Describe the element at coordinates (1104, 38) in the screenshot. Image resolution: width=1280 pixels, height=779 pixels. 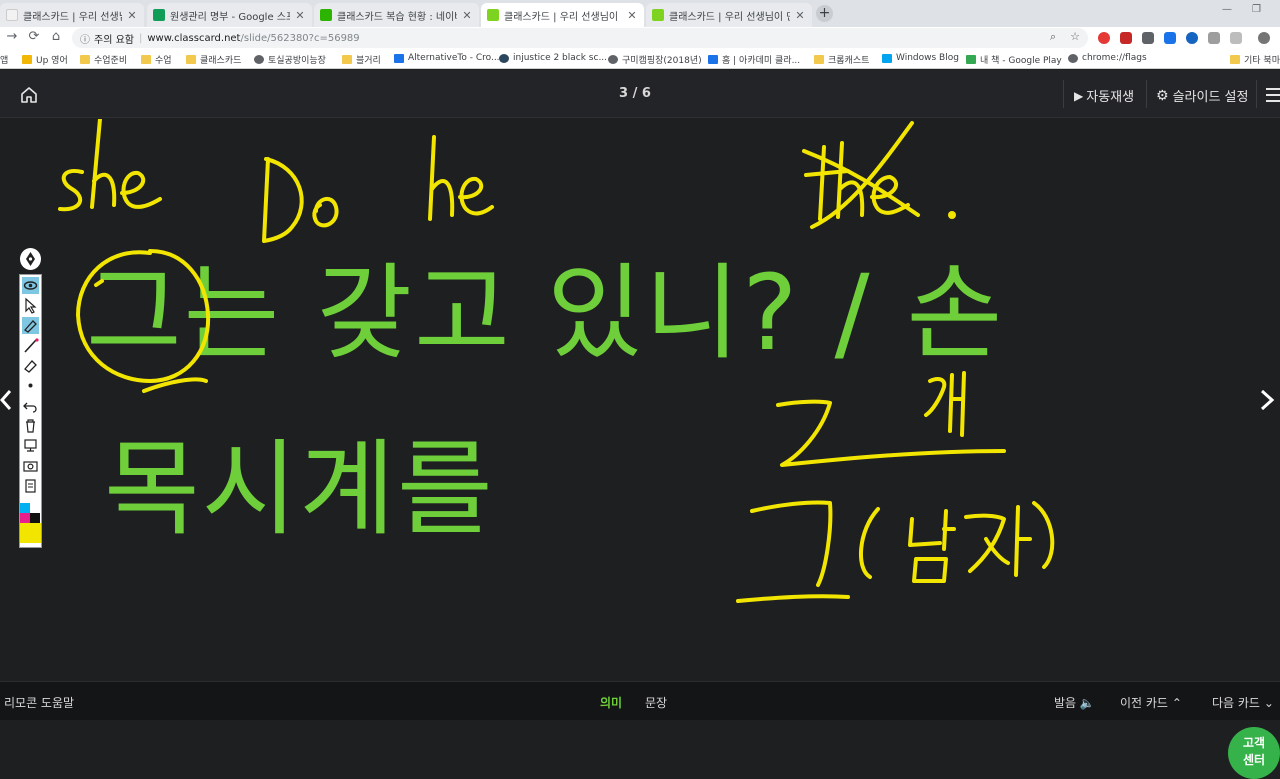
I see `opera-extension-icon` at that location.